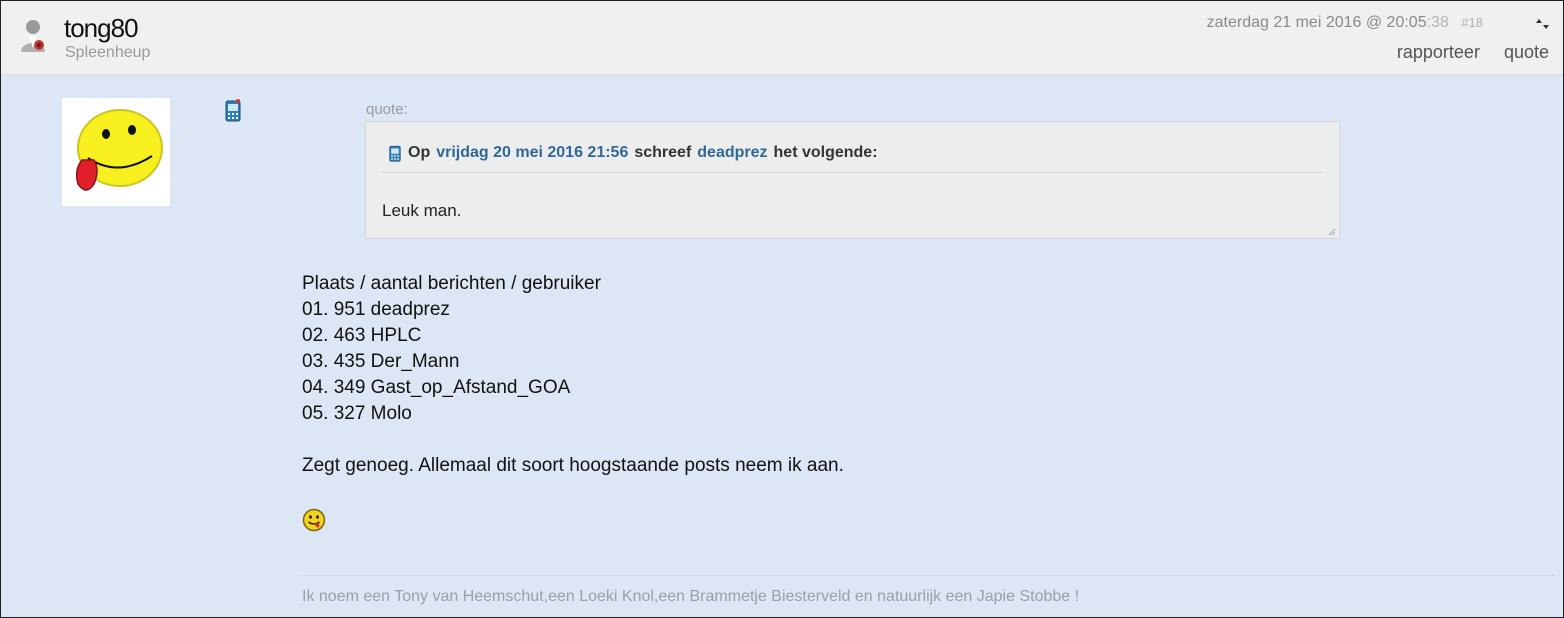 The image size is (1564, 618). I want to click on ranking-line: 04. 349 Gast_op_Afstand_GOA, so click(436, 387).